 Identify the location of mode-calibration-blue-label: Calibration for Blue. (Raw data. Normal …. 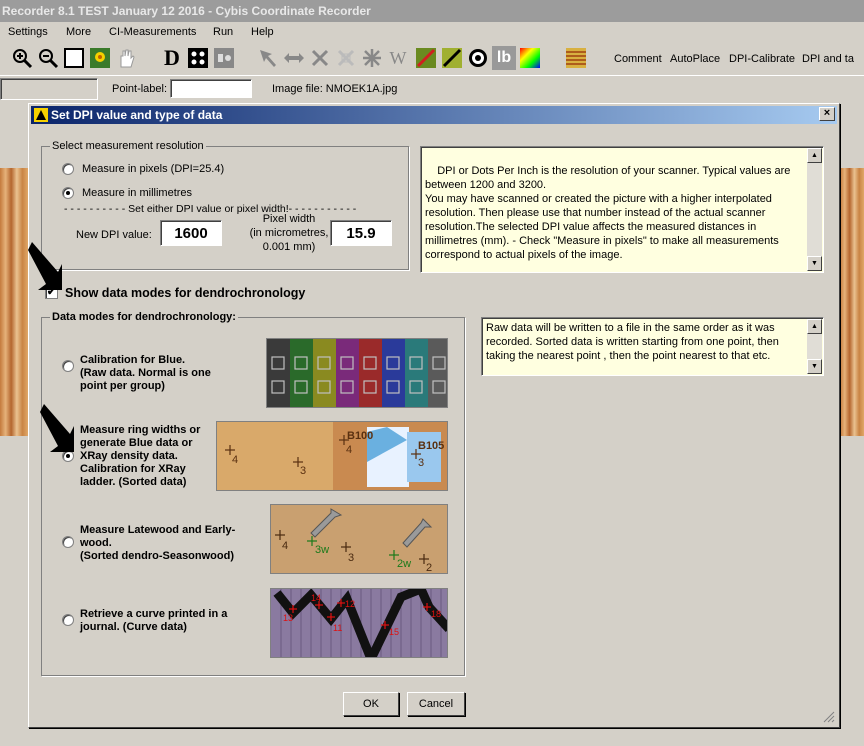
(145, 373).